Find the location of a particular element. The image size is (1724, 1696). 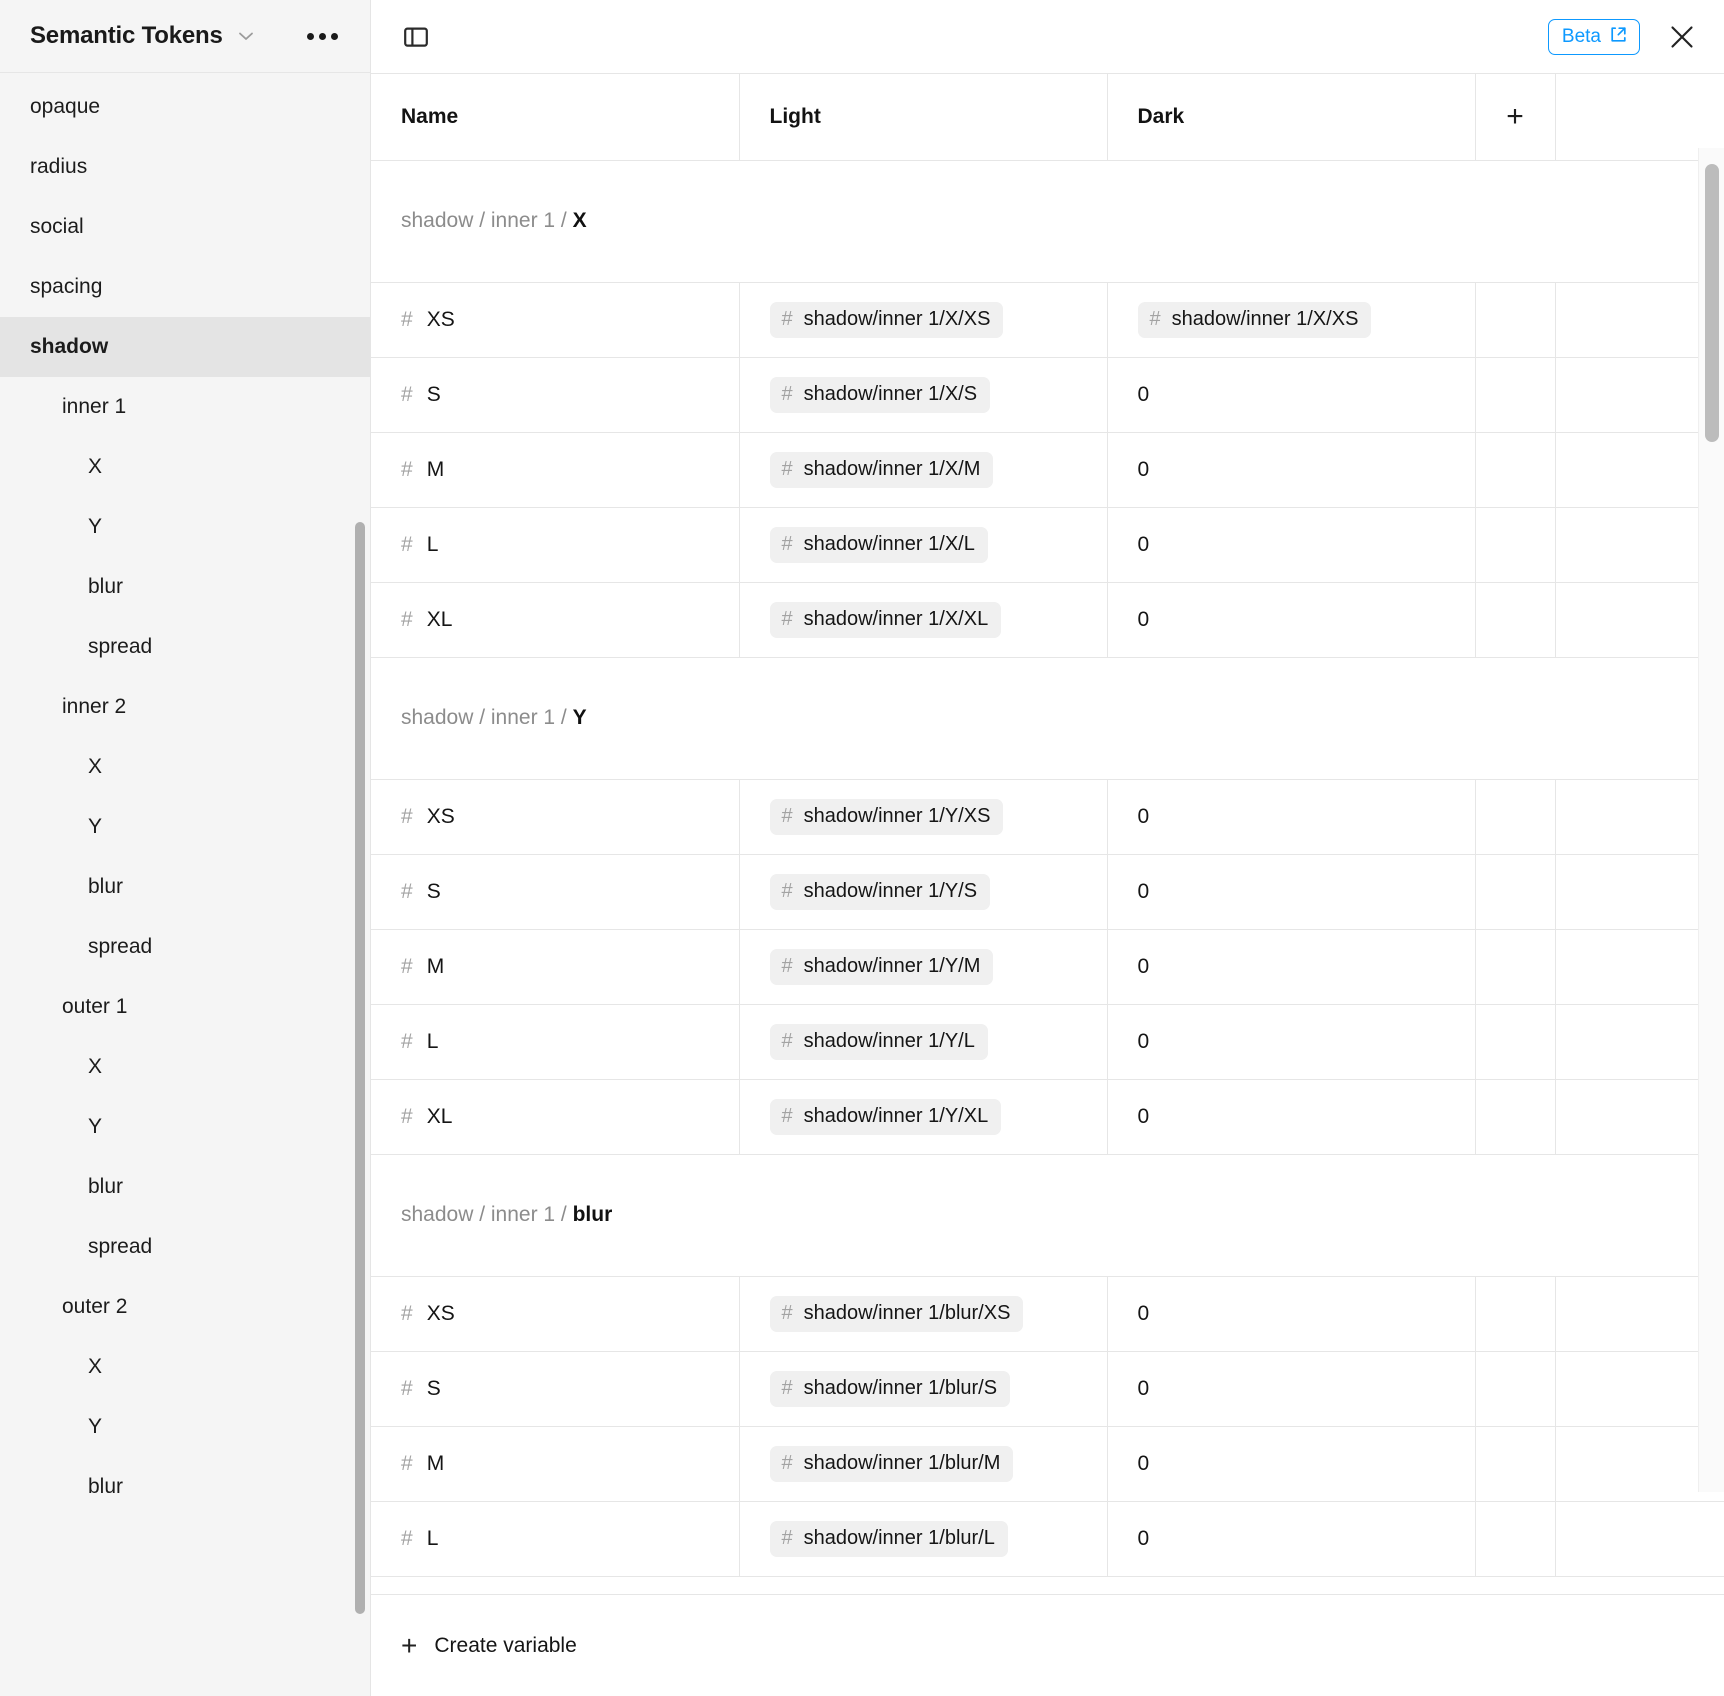

token-alias-chip: # shadow/inner 1/blur/M is located at coordinates (891, 1463).